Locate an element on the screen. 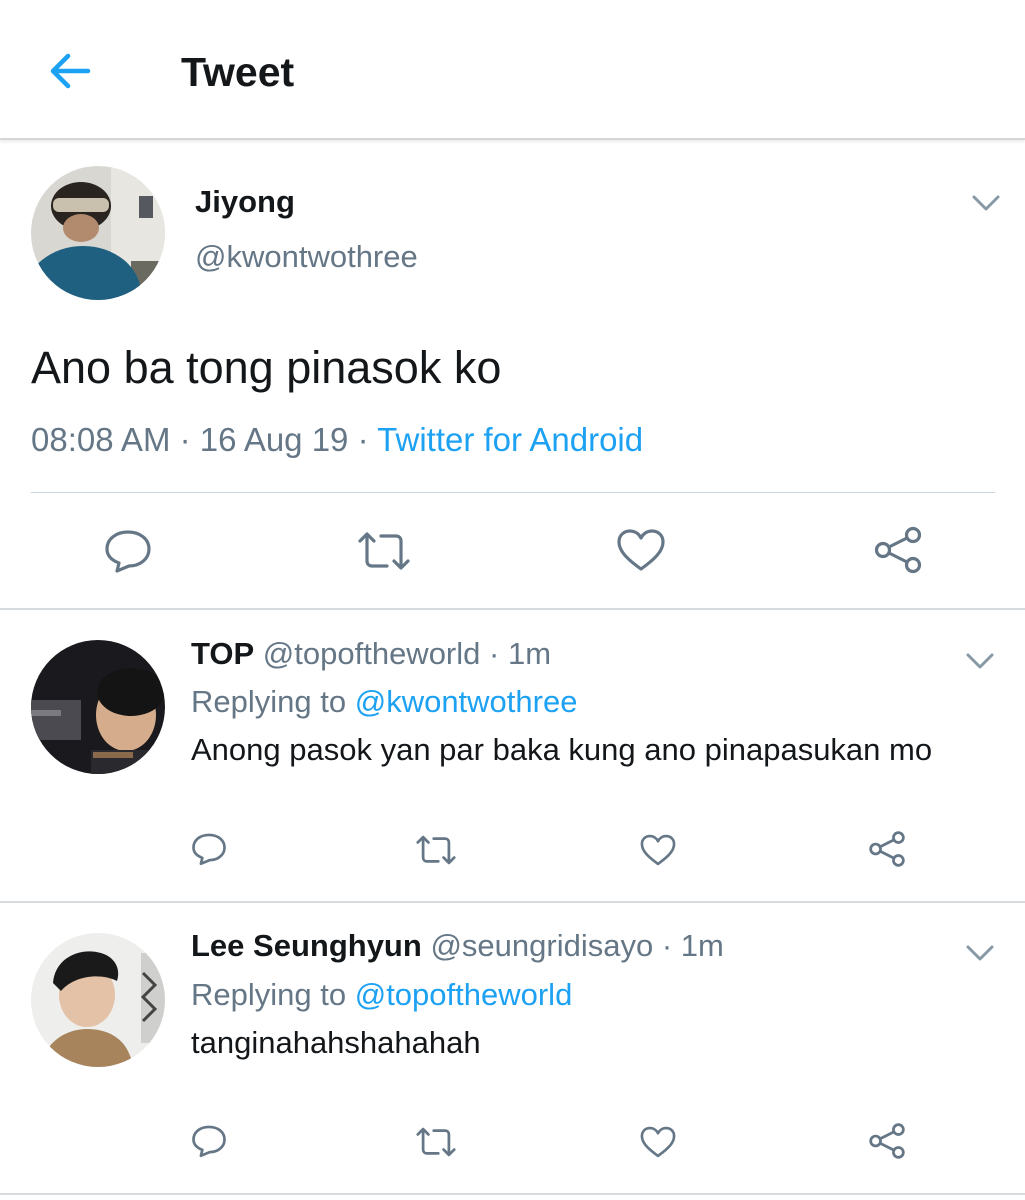 Image resolution: width=1025 pixels, height=1200 pixels. arrow-left-icon is located at coordinates (70, 71).